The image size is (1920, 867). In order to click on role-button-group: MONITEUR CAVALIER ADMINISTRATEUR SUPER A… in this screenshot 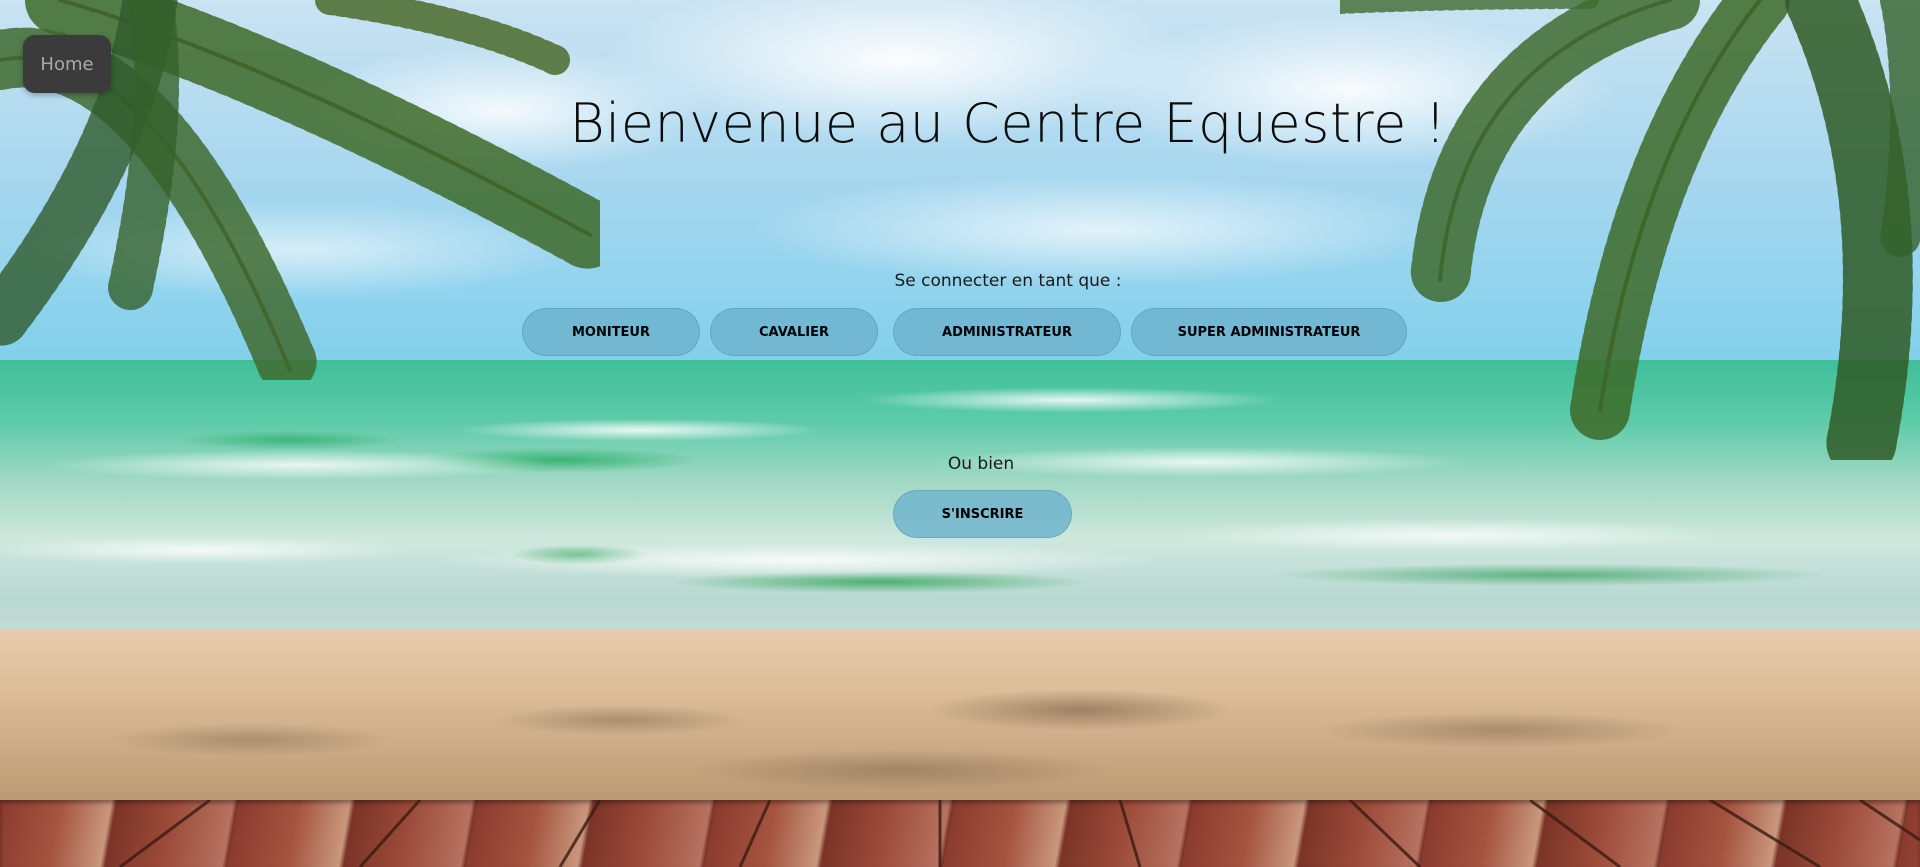, I will do `click(964, 332)`.